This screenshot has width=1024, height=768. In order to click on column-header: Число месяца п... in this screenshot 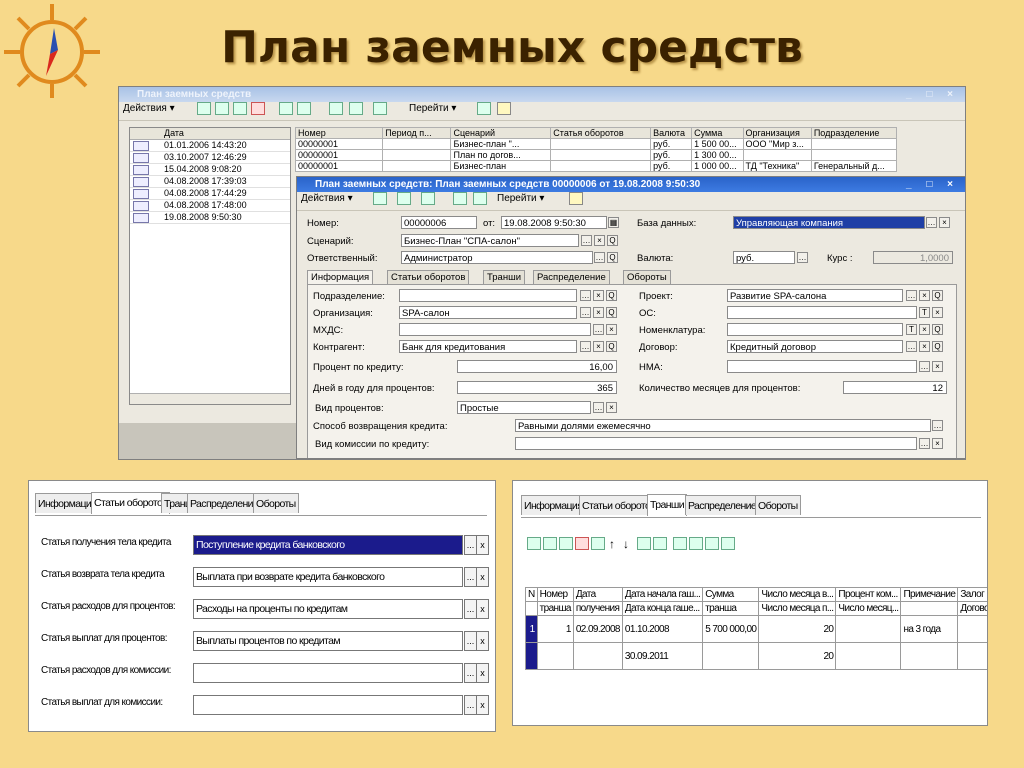, I will do `click(797, 608)`.